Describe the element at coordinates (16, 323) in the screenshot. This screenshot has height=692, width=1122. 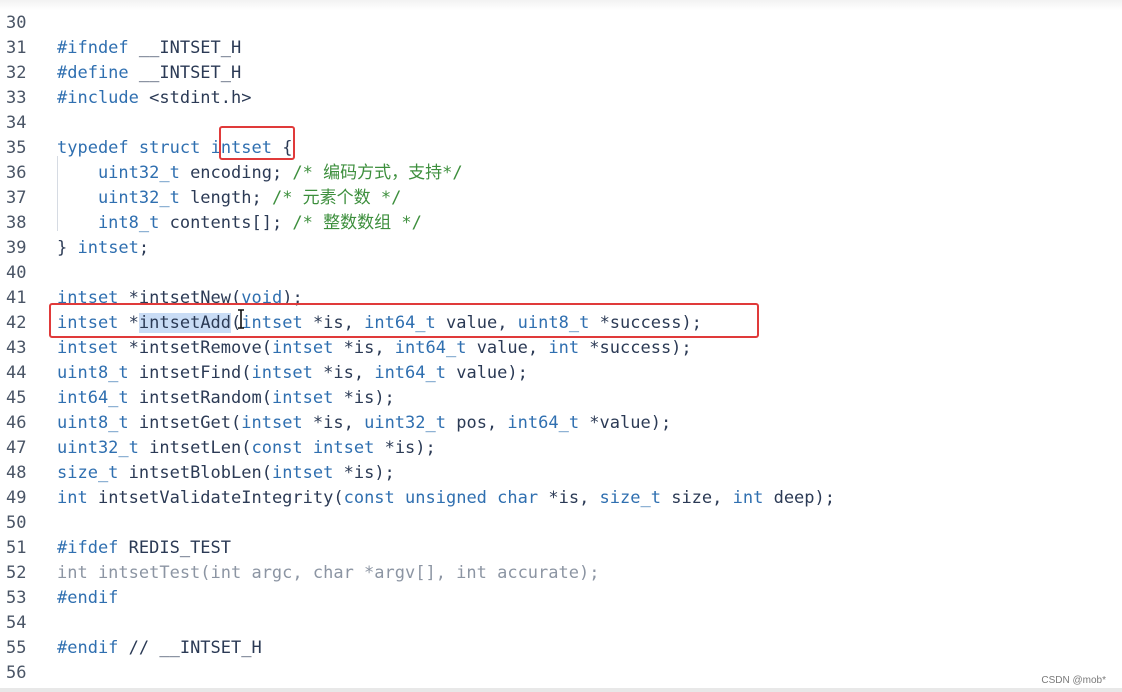
I see `line-number: 42` at that location.